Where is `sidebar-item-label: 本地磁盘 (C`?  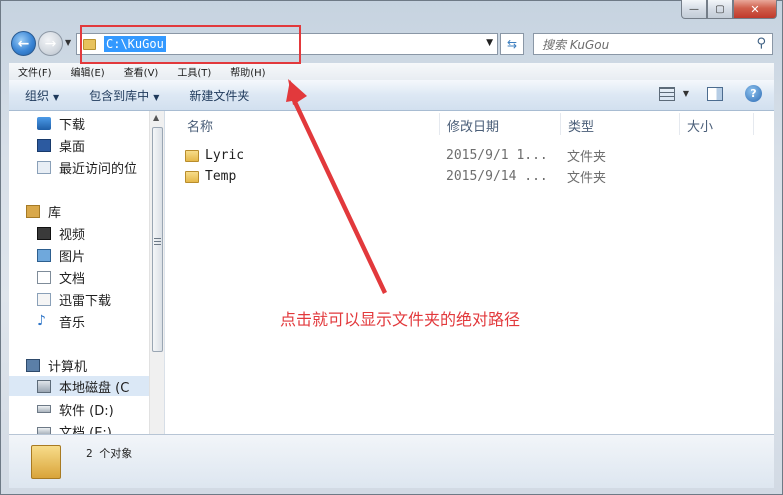 sidebar-item-label: 本地磁盘 (C is located at coordinates (94, 388).